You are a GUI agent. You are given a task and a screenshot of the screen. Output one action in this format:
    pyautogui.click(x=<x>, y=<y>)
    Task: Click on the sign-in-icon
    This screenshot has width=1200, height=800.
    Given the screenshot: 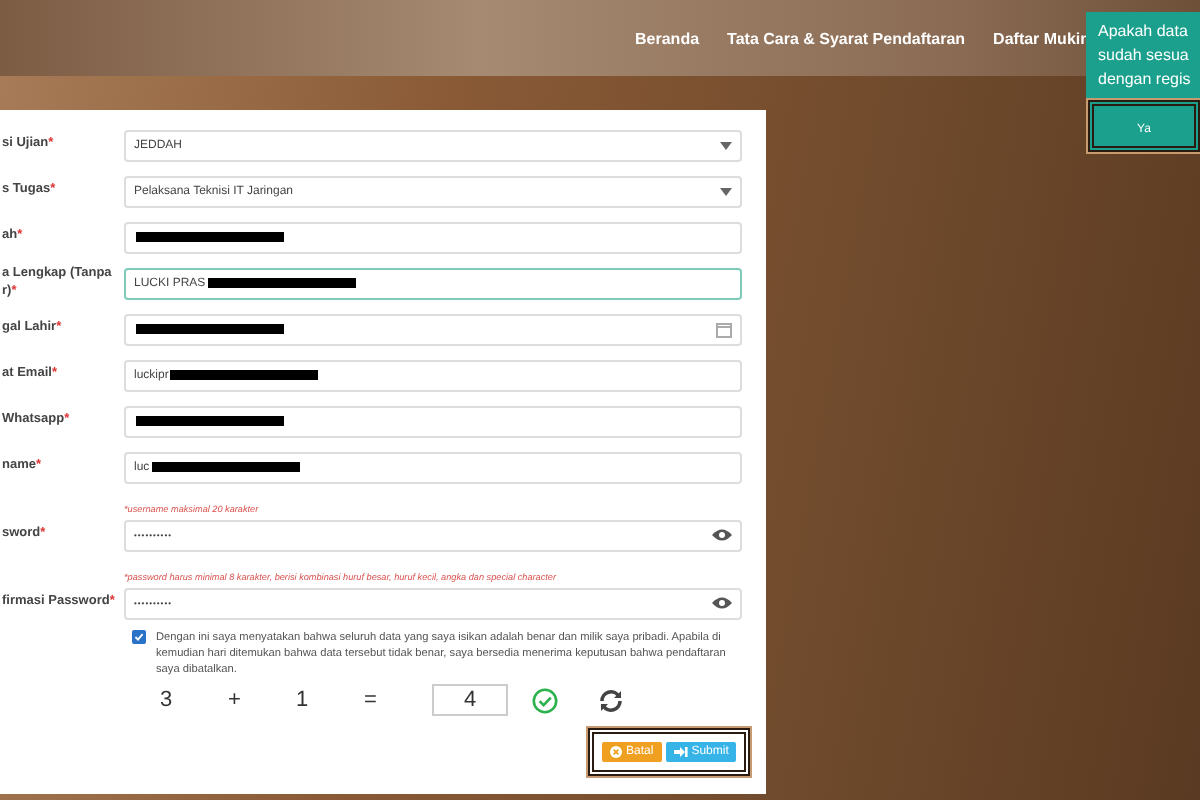 What is the action you would take?
    pyautogui.click(x=680, y=752)
    